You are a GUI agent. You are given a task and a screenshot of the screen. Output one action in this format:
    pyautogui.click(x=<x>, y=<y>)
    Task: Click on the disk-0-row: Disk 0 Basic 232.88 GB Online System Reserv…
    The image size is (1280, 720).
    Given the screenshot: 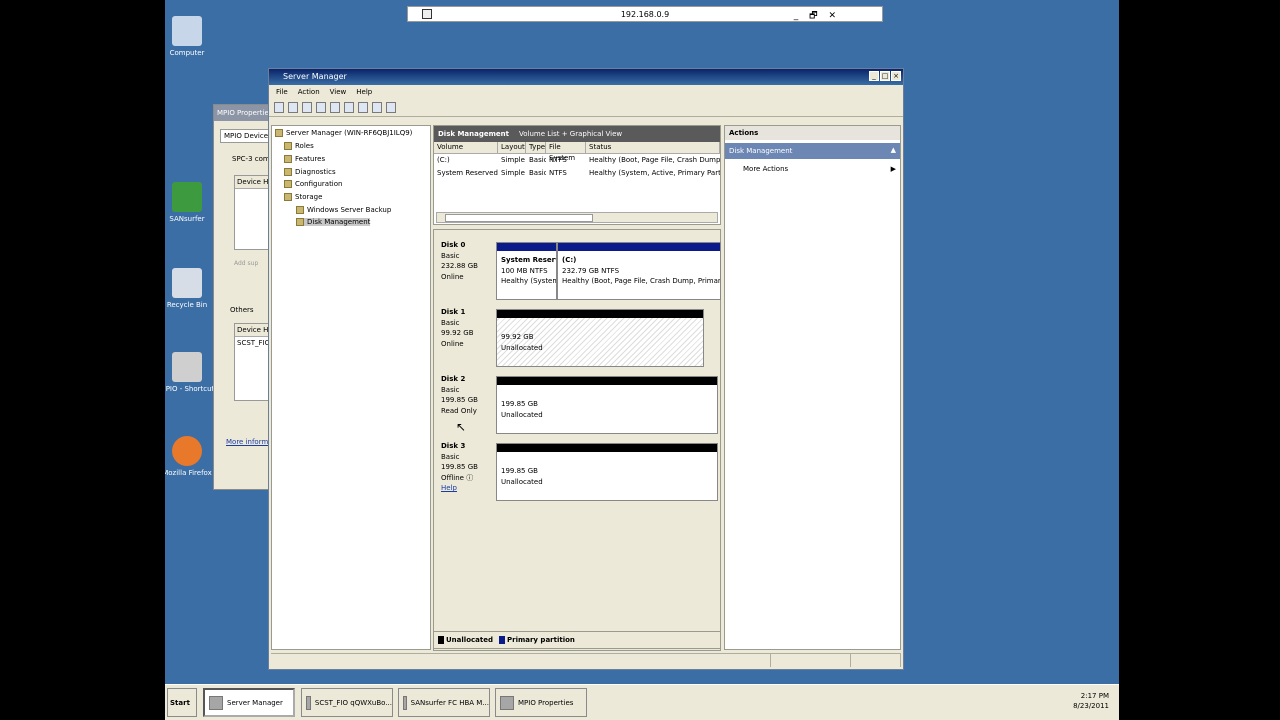 What is the action you would take?
    pyautogui.click(x=578, y=268)
    